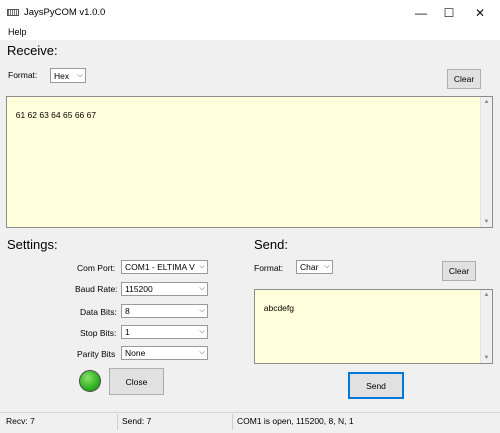 This screenshot has height=433, width=500. I want to click on parity-bits-label: Parity Bits, so click(96, 354).